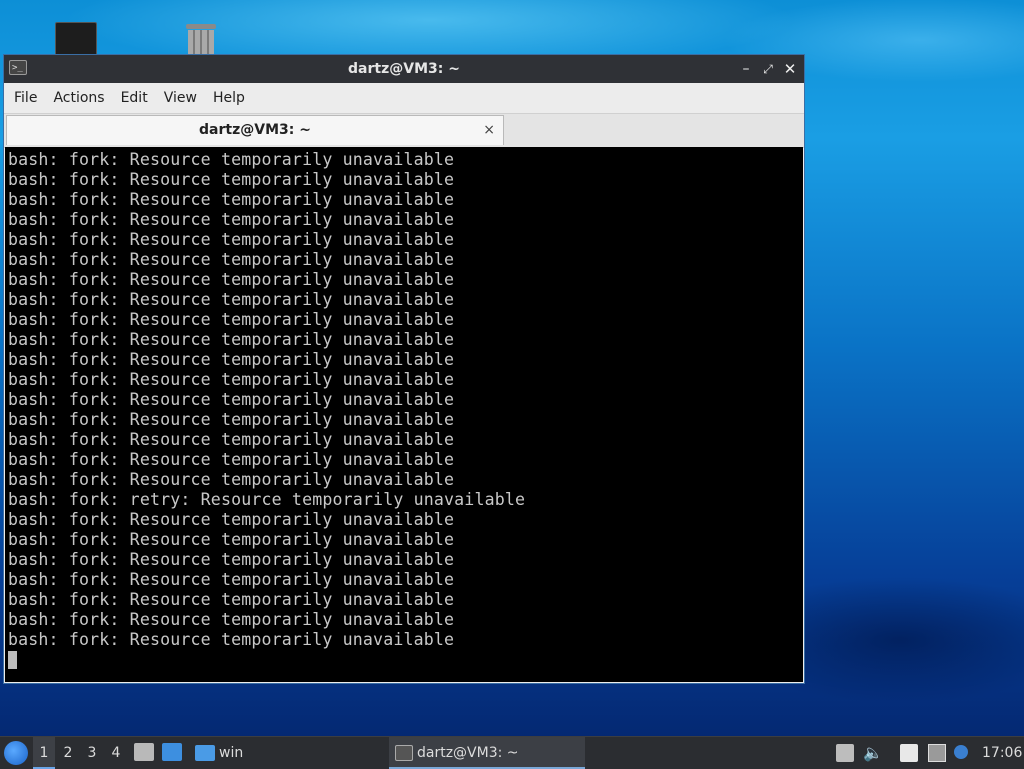 The width and height of the screenshot is (1024, 769). What do you see at coordinates (78, 98) in the screenshot?
I see `menu-actions: Actions` at bounding box center [78, 98].